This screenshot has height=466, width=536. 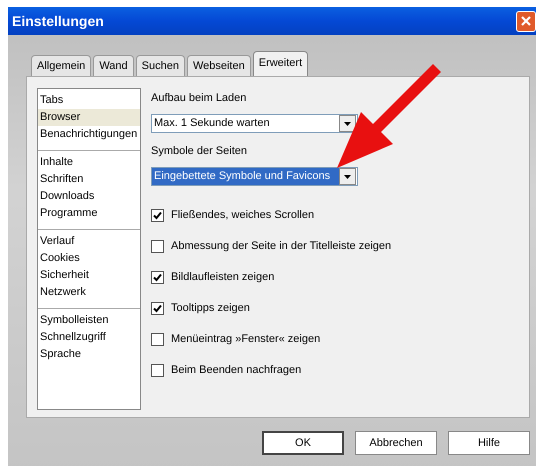 What do you see at coordinates (254, 123) in the screenshot?
I see `dropdown: Max. 1 Sekunde warten` at bounding box center [254, 123].